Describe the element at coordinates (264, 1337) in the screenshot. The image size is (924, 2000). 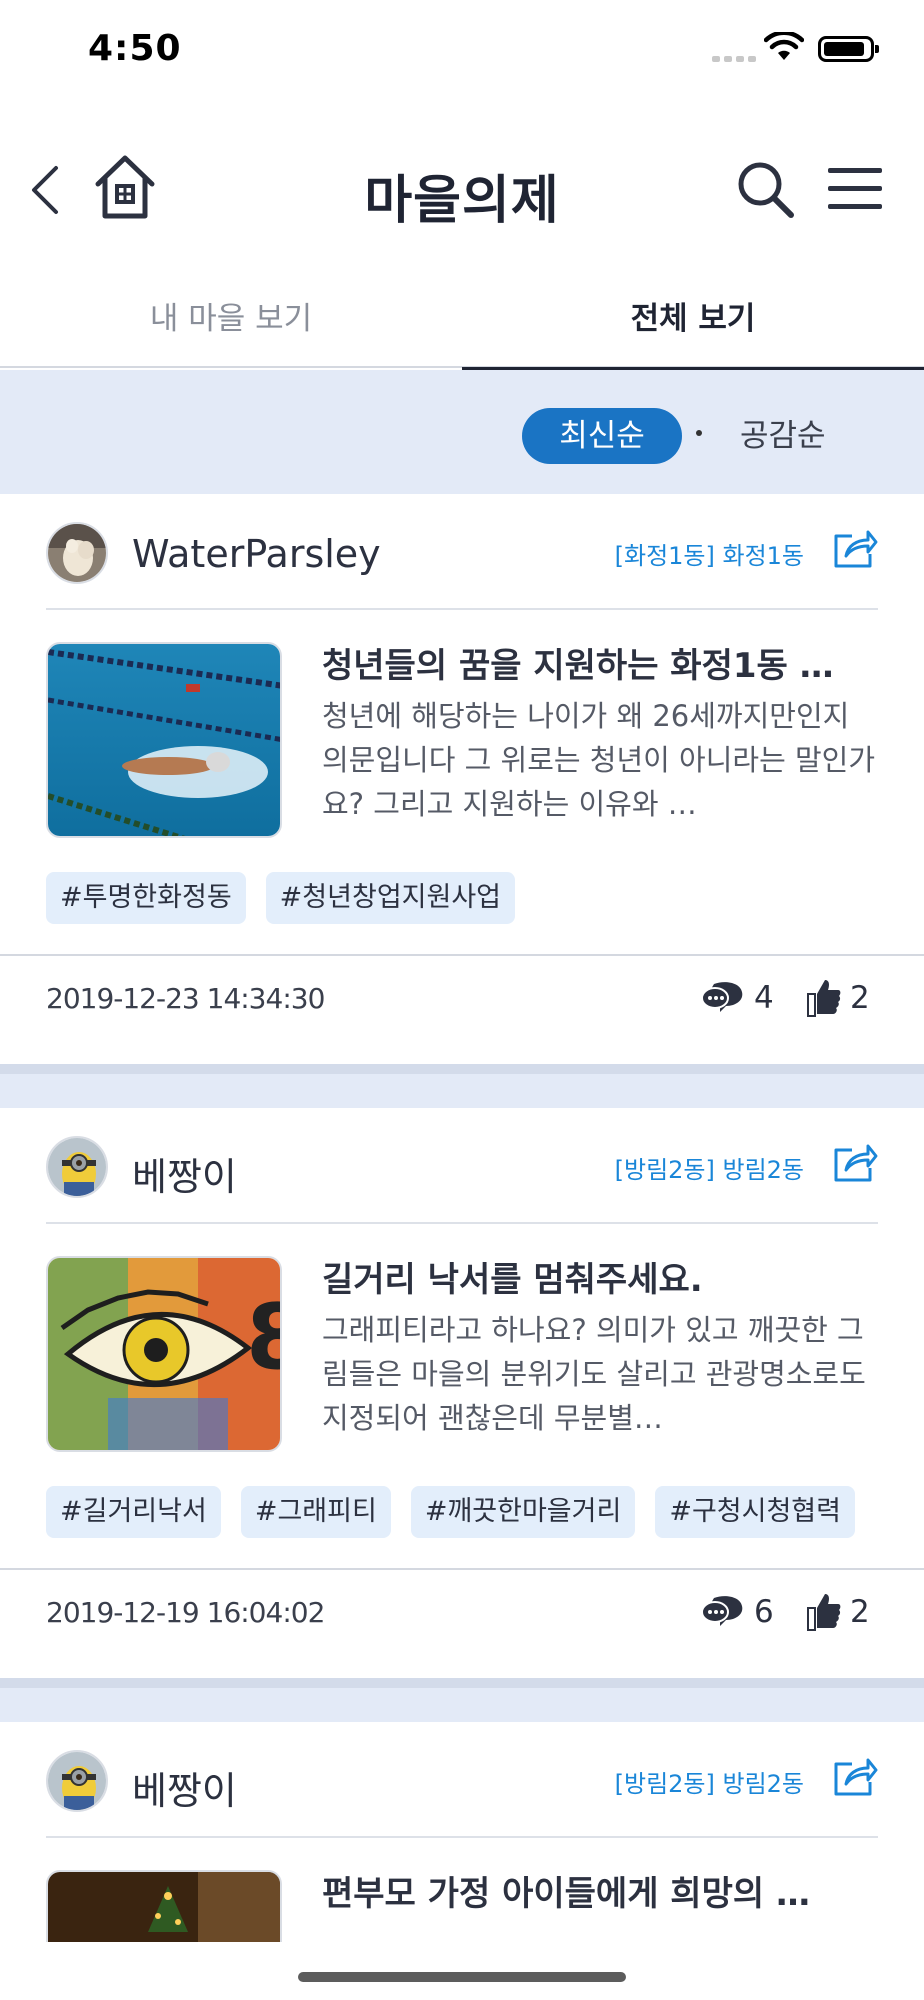
I see `svg-text: 8` at that location.